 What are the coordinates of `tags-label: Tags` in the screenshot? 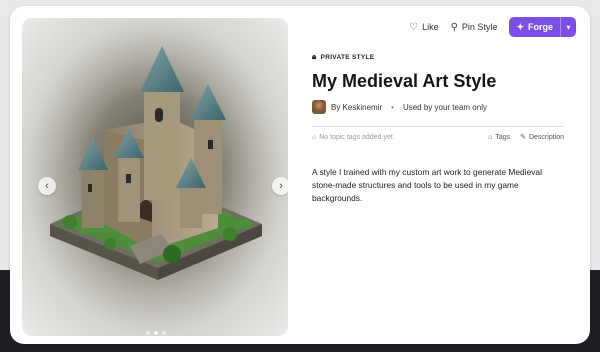 It's located at (503, 137).